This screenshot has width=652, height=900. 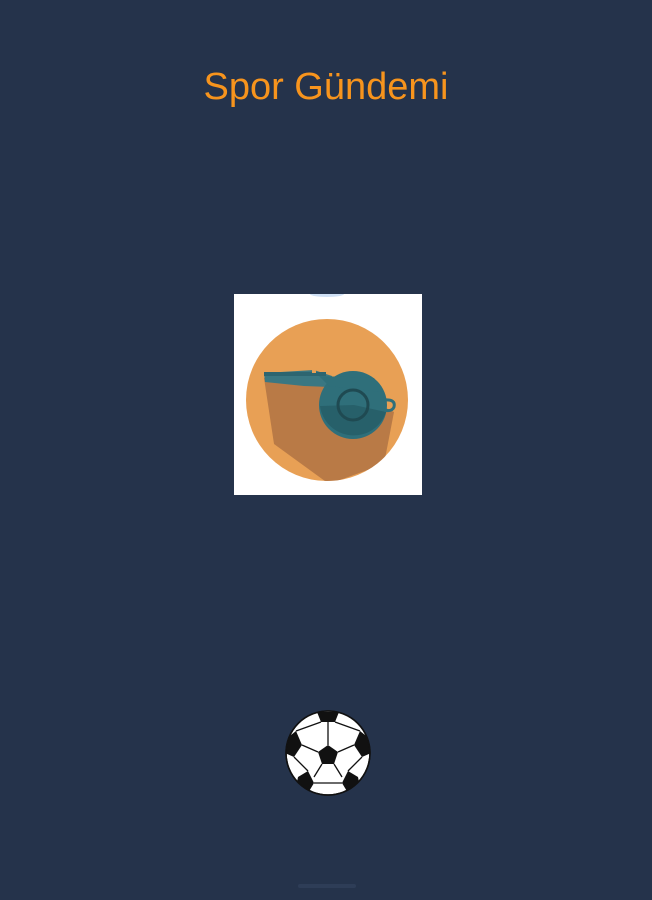 What do you see at coordinates (326, 87) in the screenshot?
I see `app-title: Spor Gündemi` at bounding box center [326, 87].